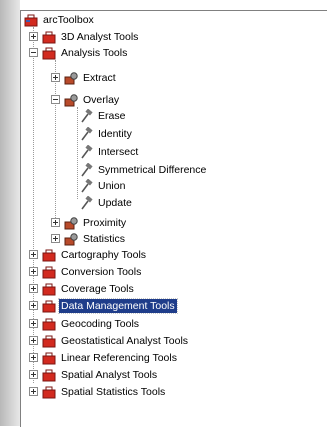 The width and height of the screenshot is (336, 427). I want to click on tree-item-label: Spatial Statistics Tools, so click(113, 391).